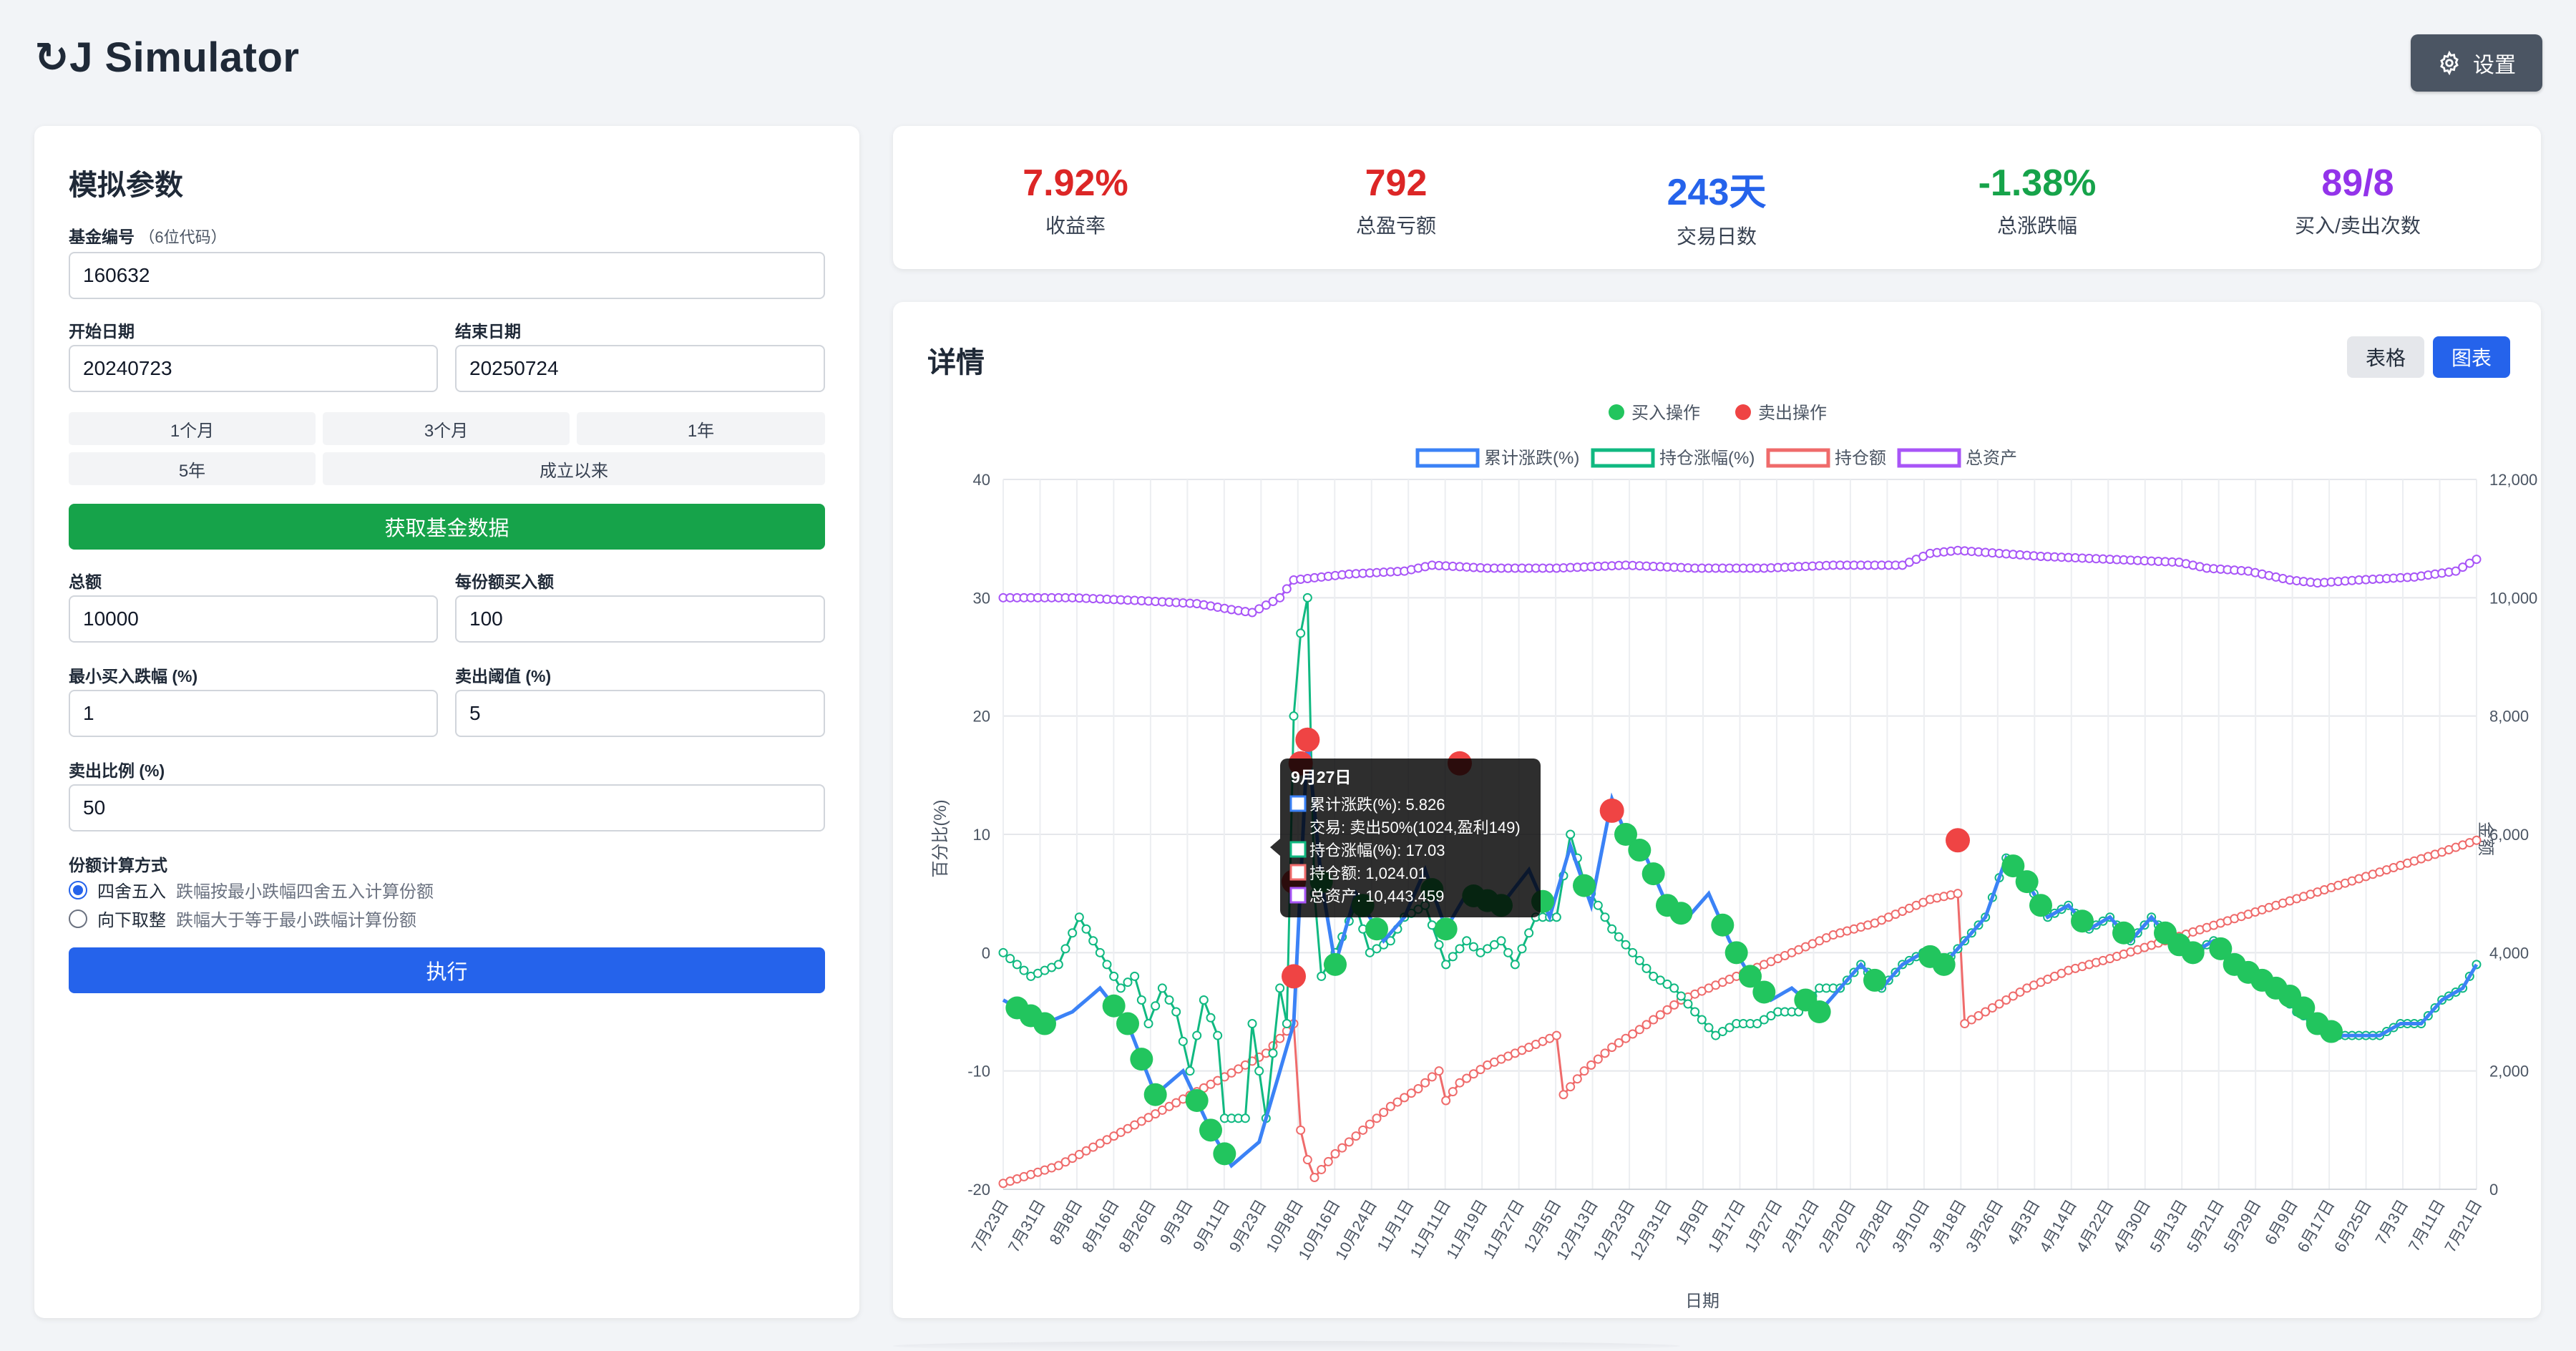 The height and width of the screenshot is (1351, 2576). Describe the element at coordinates (253, 619) in the screenshot. I see `total-input: 10000` at that location.